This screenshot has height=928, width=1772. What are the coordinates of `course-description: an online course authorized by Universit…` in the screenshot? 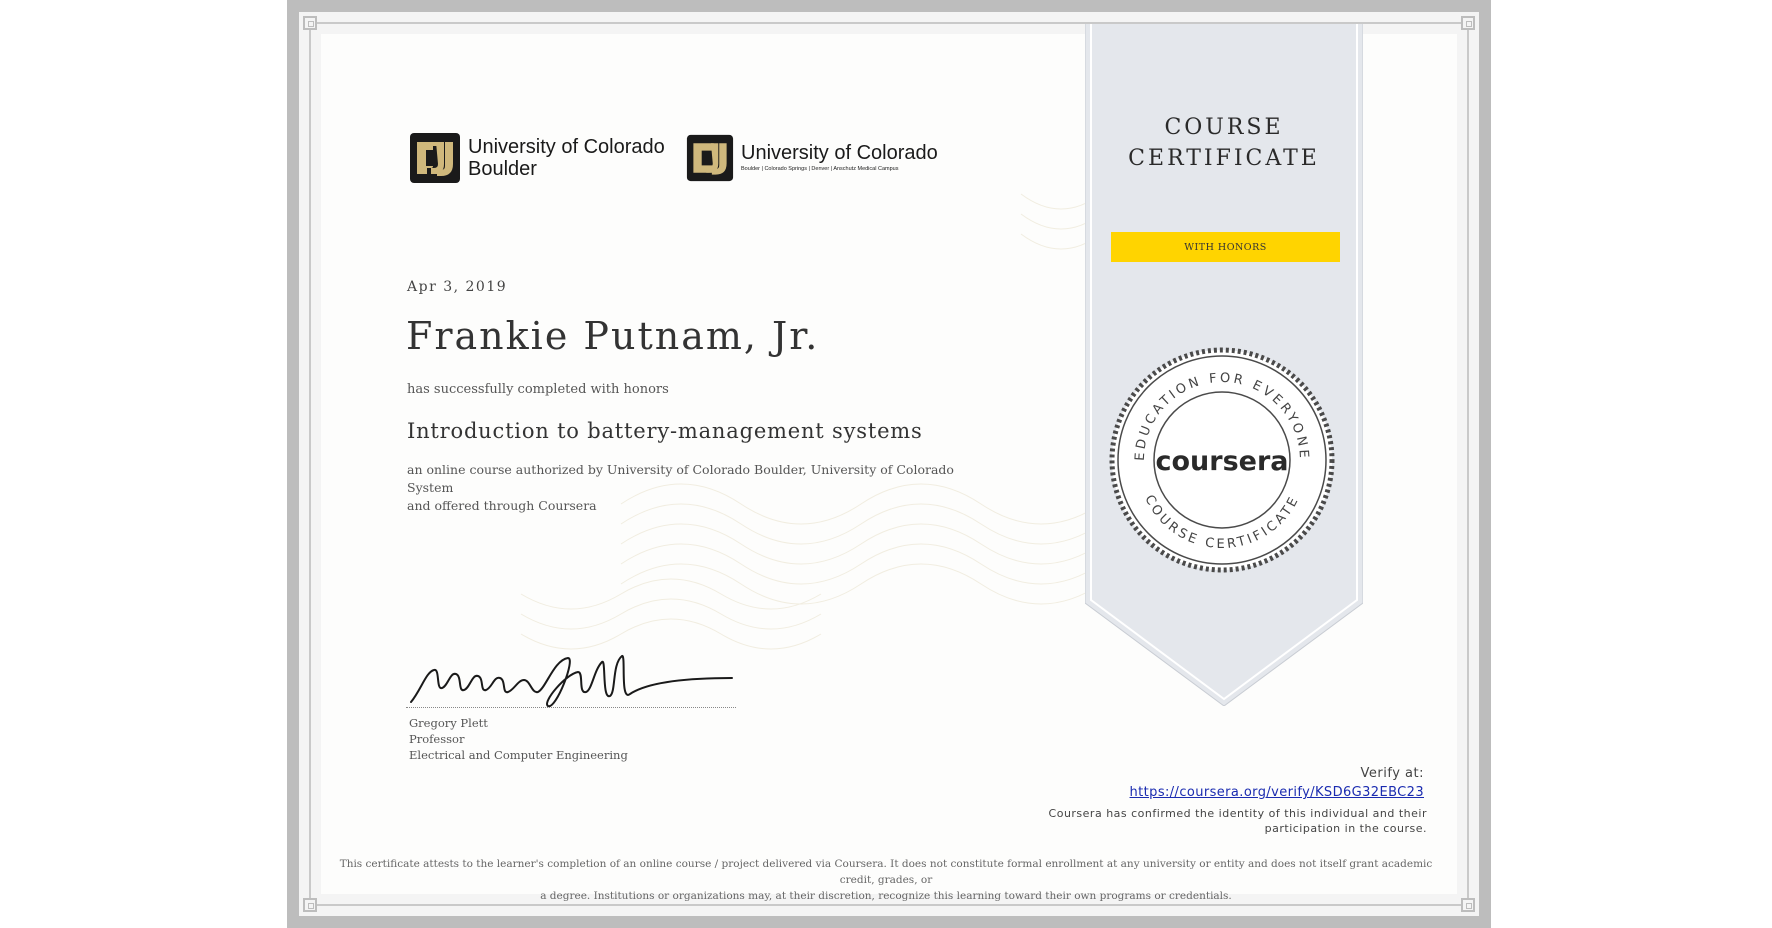 It's located at (687, 488).